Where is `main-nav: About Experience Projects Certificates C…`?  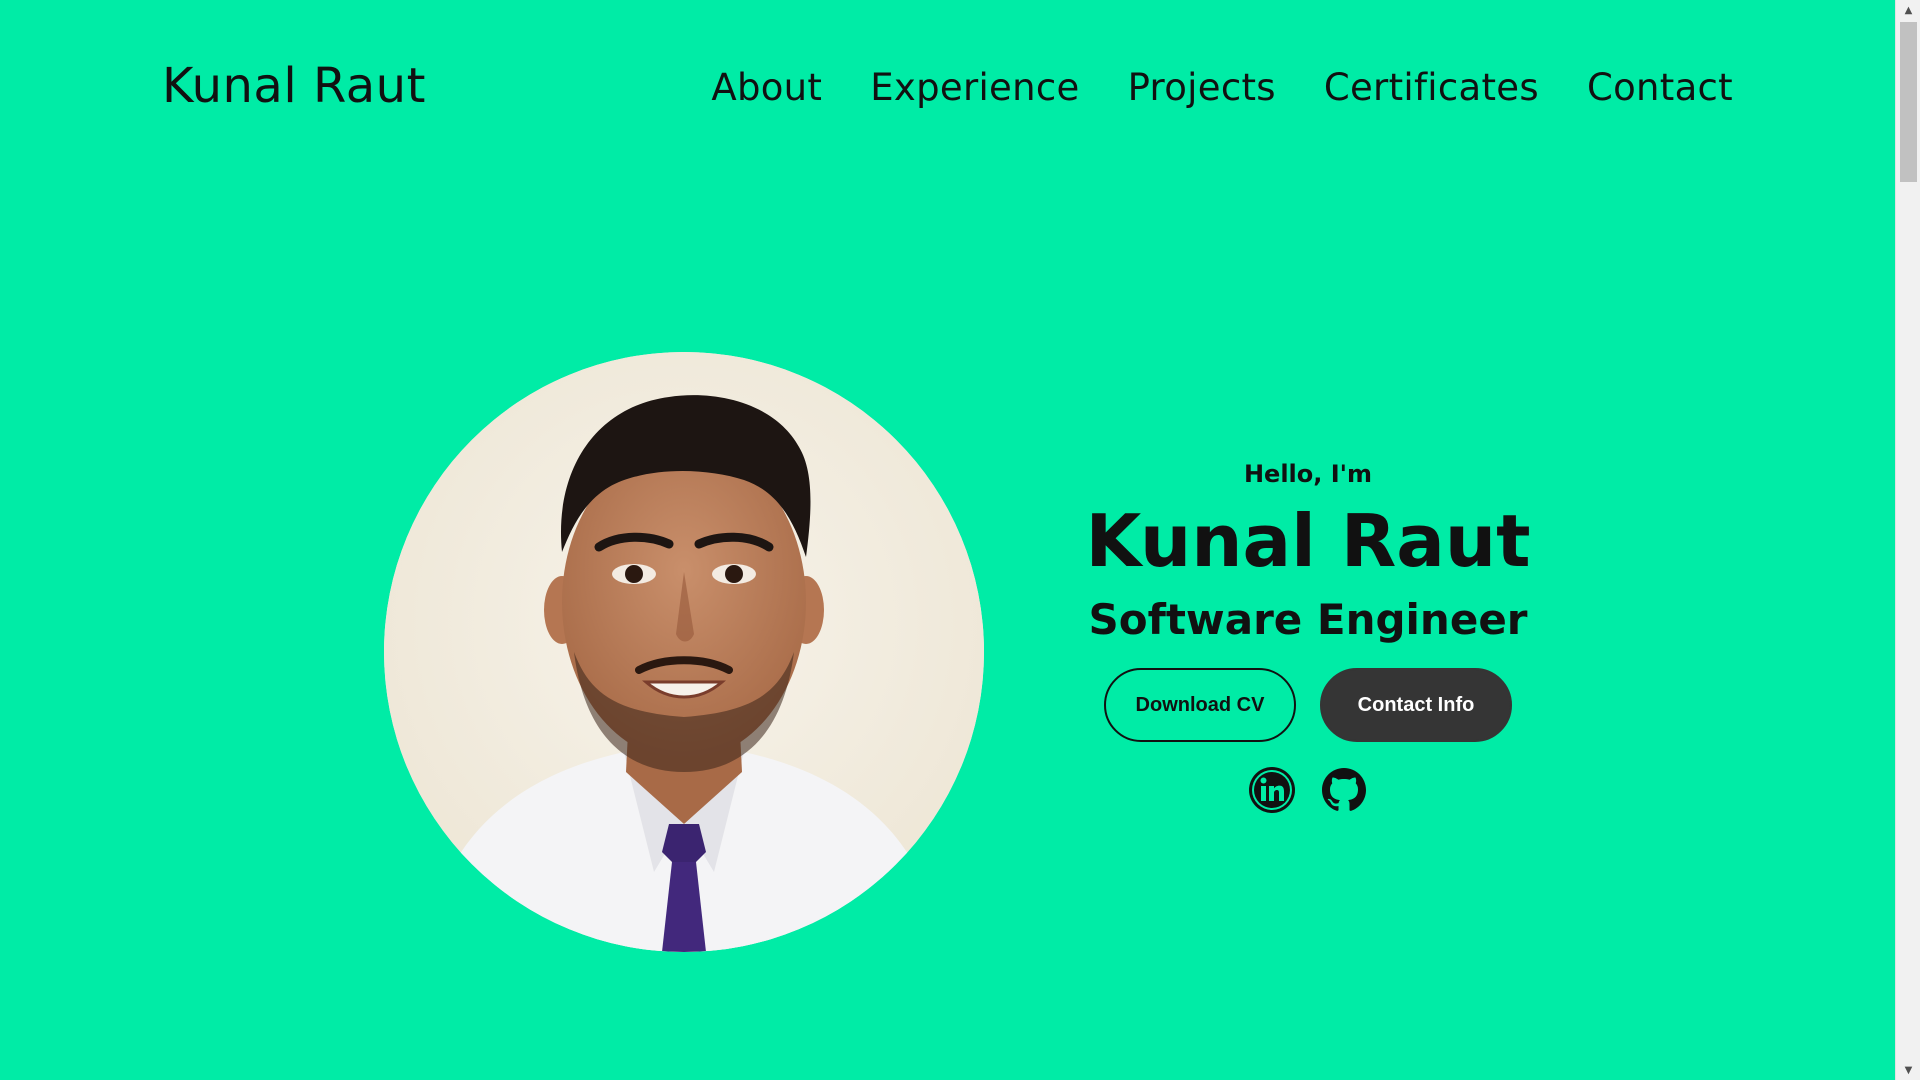 main-nav: About Experience Projects Certificates C… is located at coordinates (1222, 87).